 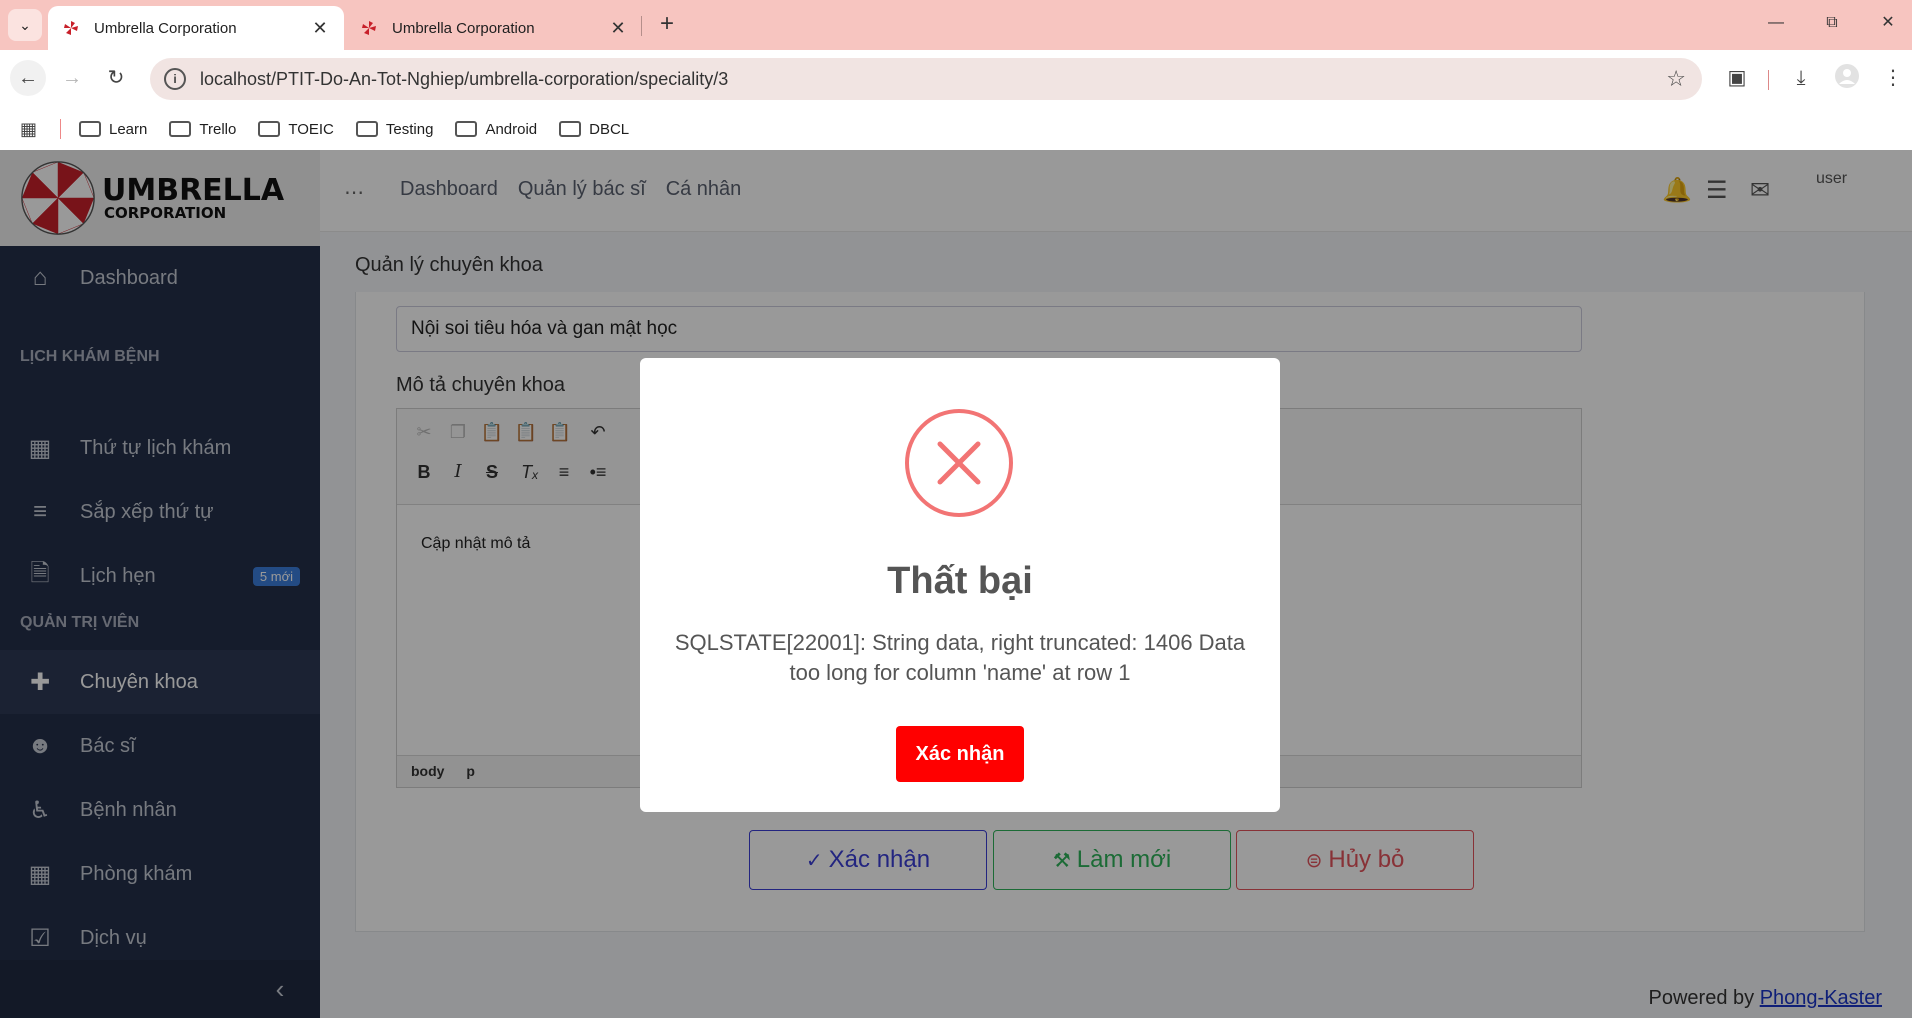 I want to click on bookmark-folder: Android, so click(x=496, y=129).